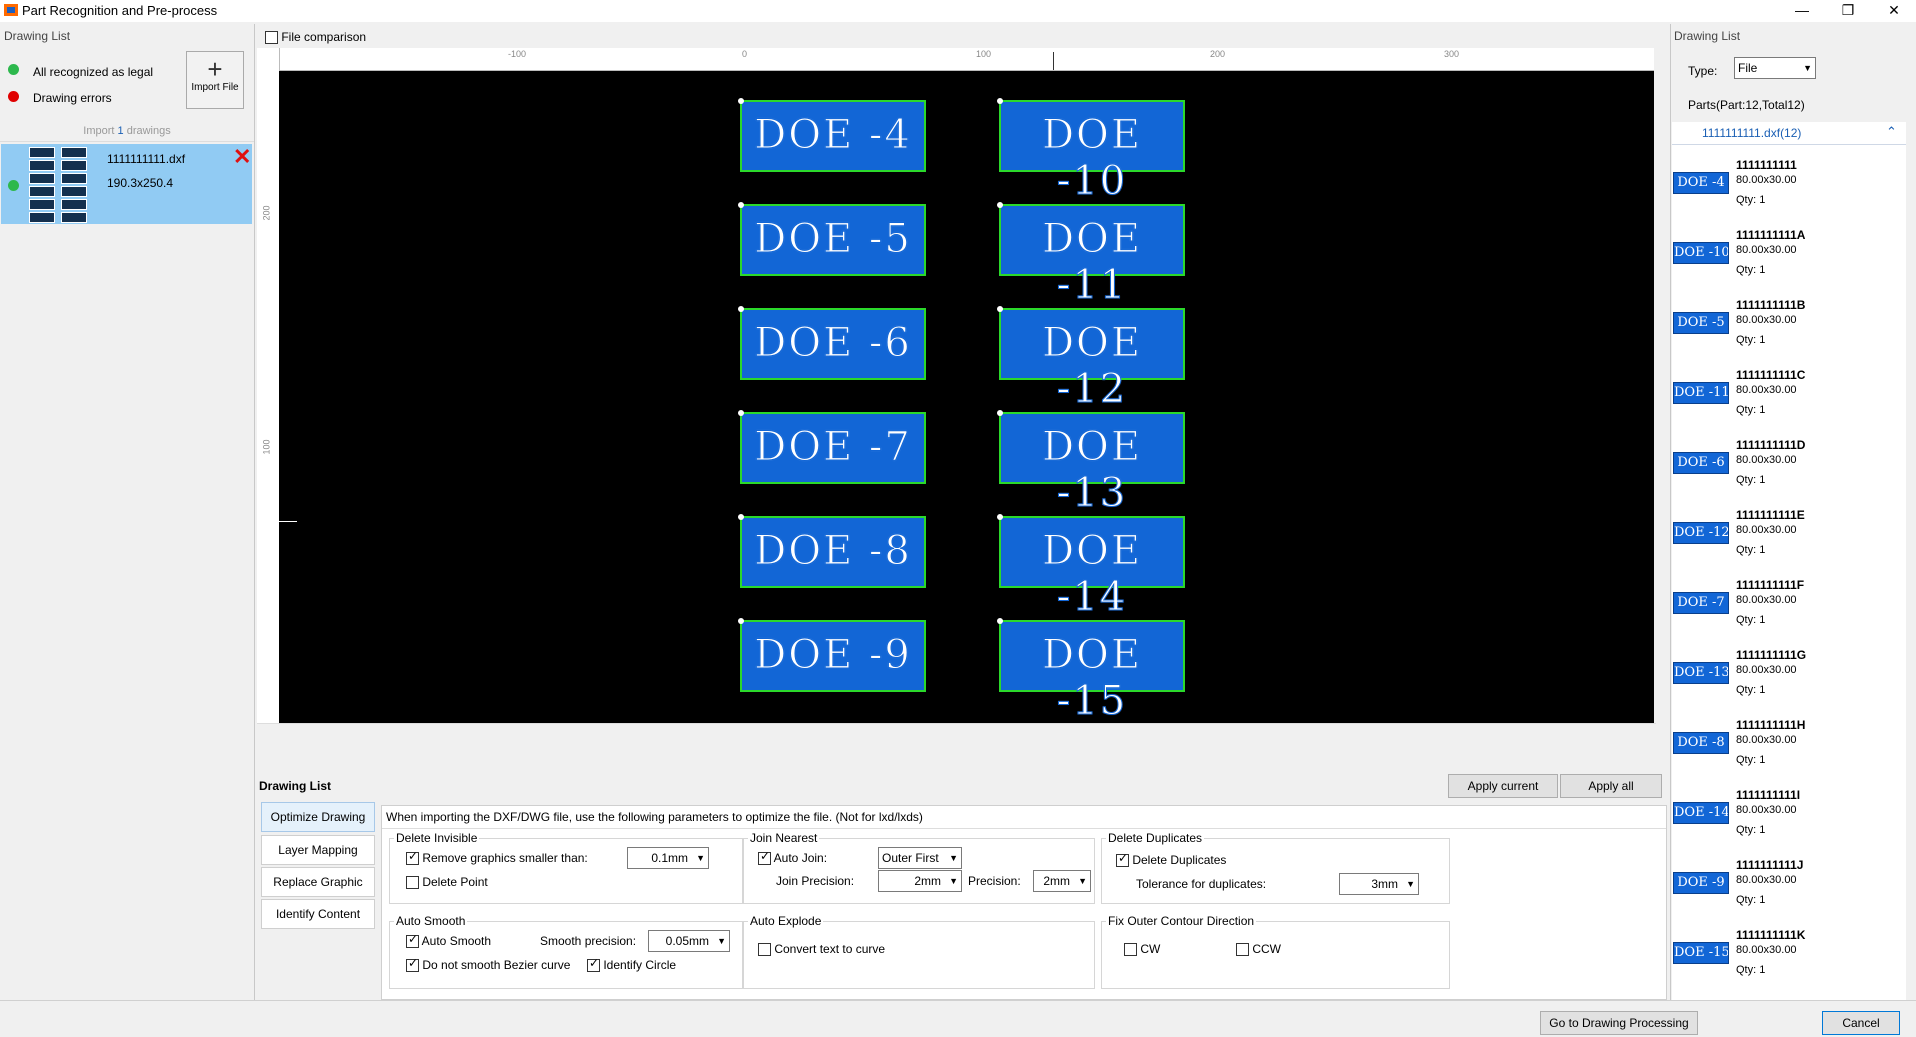 The height and width of the screenshot is (1037, 1916). Describe the element at coordinates (1894, 11) in the screenshot. I see `close-icon: ✕` at that location.